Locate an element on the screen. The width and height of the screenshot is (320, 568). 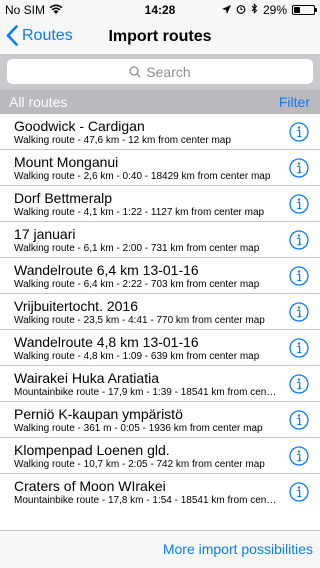
search-bar: Search is located at coordinates (160, 72).